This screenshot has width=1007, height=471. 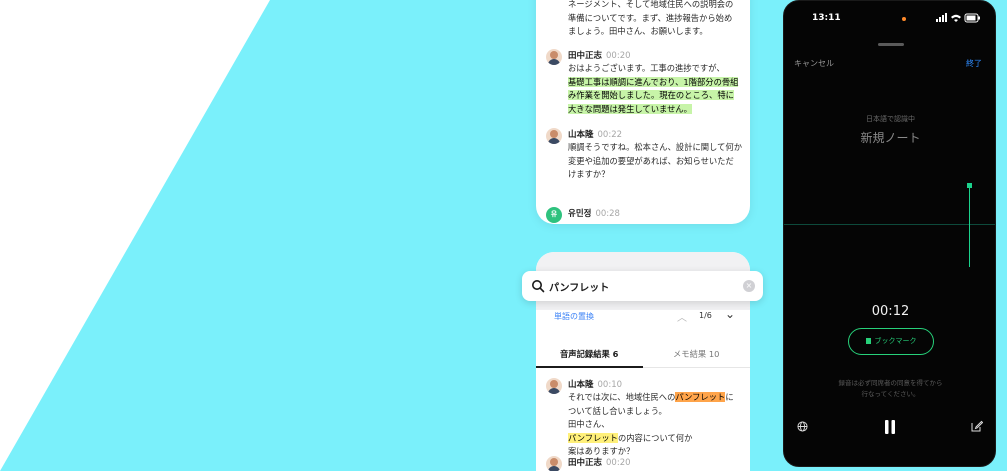 What do you see at coordinates (826, 18) in the screenshot?
I see `status-time: 13:11` at bounding box center [826, 18].